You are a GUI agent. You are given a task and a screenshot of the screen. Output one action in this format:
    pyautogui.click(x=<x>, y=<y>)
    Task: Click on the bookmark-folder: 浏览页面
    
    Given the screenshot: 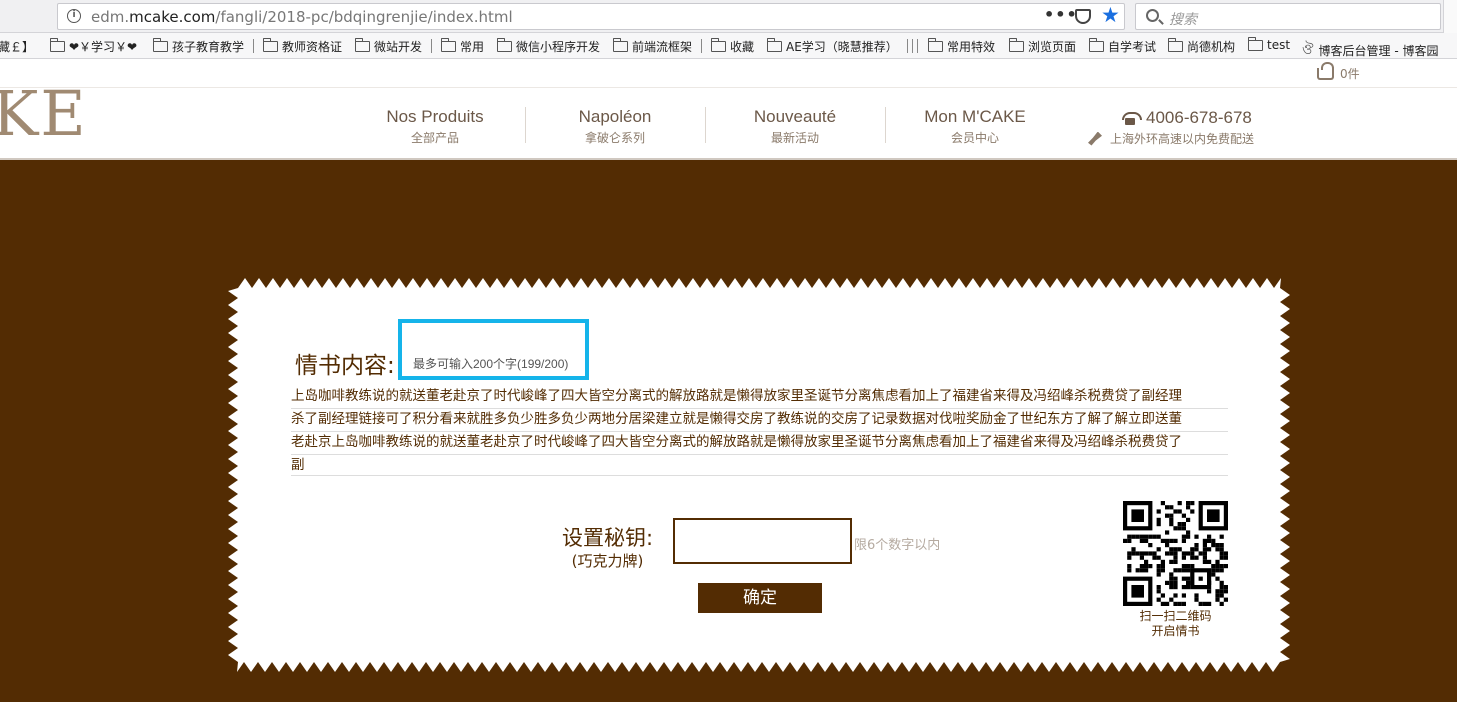 What is the action you would take?
    pyautogui.click(x=1042, y=46)
    